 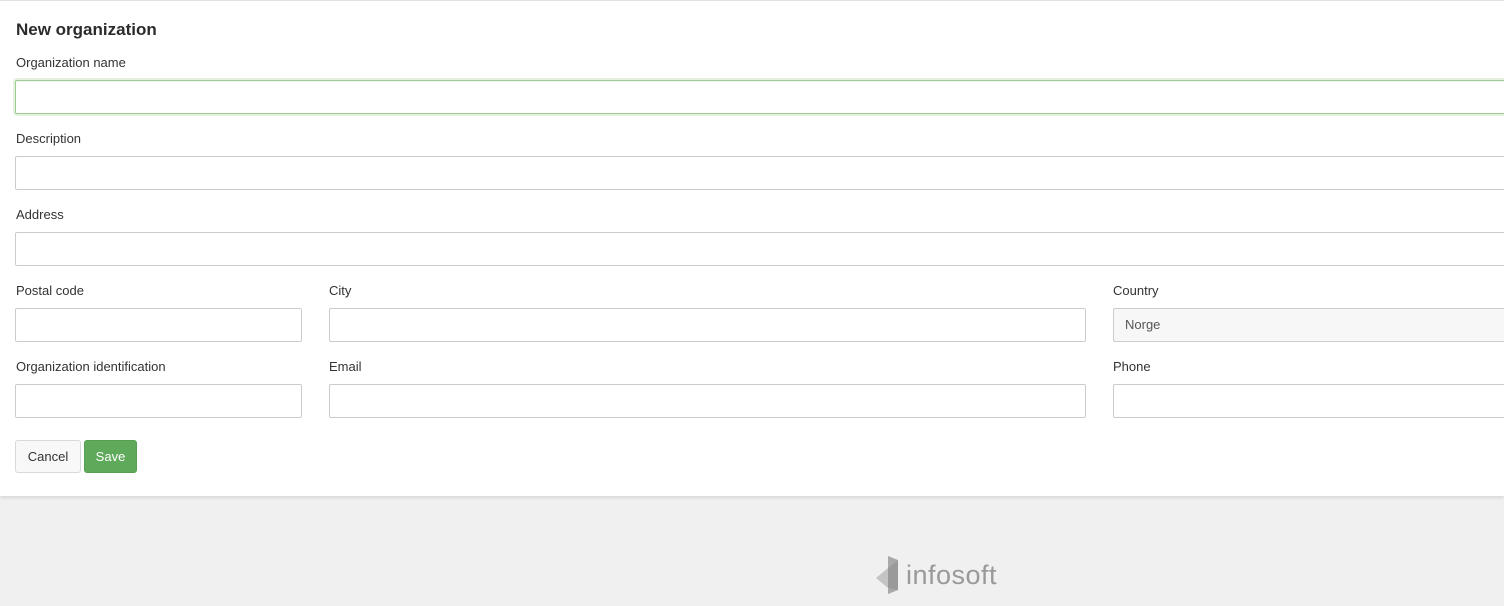 I want to click on country-label: Country, so click(x=1136, y=290).